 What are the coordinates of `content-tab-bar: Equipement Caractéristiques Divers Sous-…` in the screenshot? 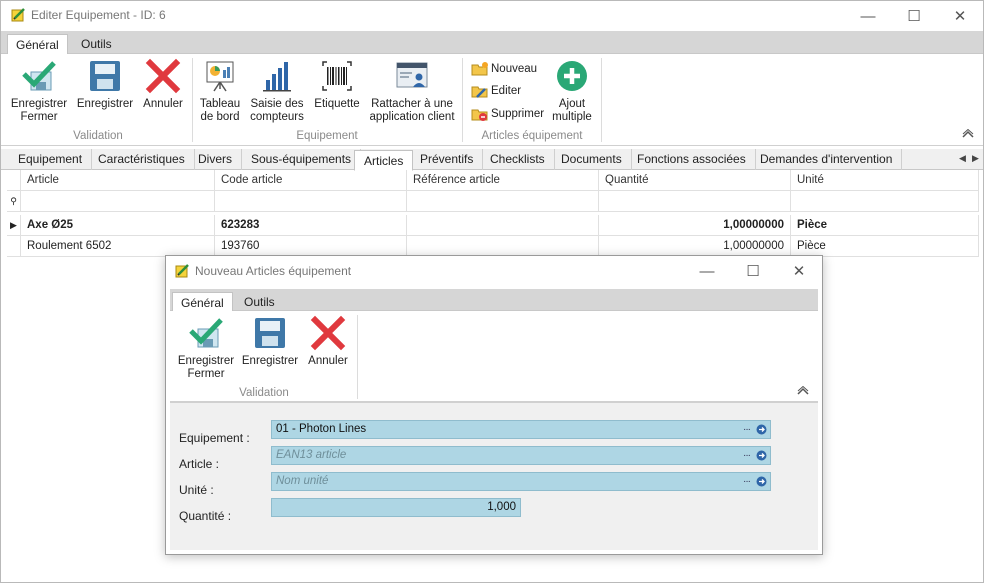 It's located at (492, 160).